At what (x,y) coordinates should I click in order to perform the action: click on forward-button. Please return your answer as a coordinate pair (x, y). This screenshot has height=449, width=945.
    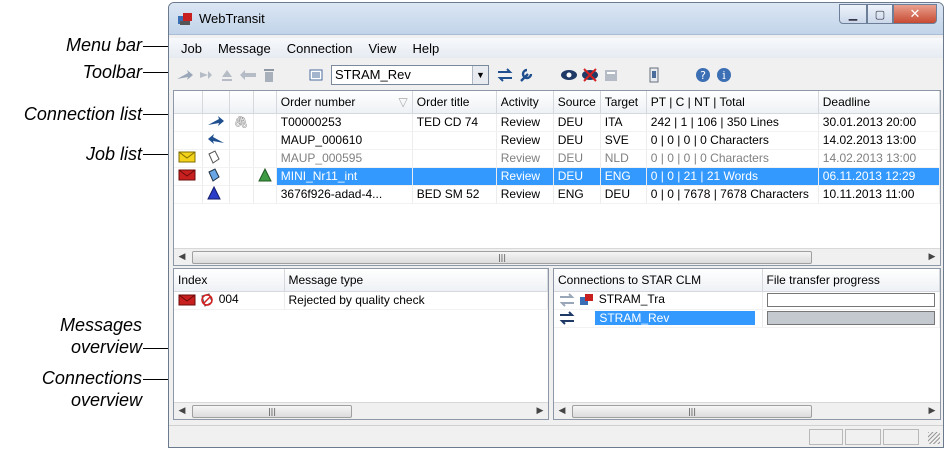
    Looking at the image, I should click on (206, 75).